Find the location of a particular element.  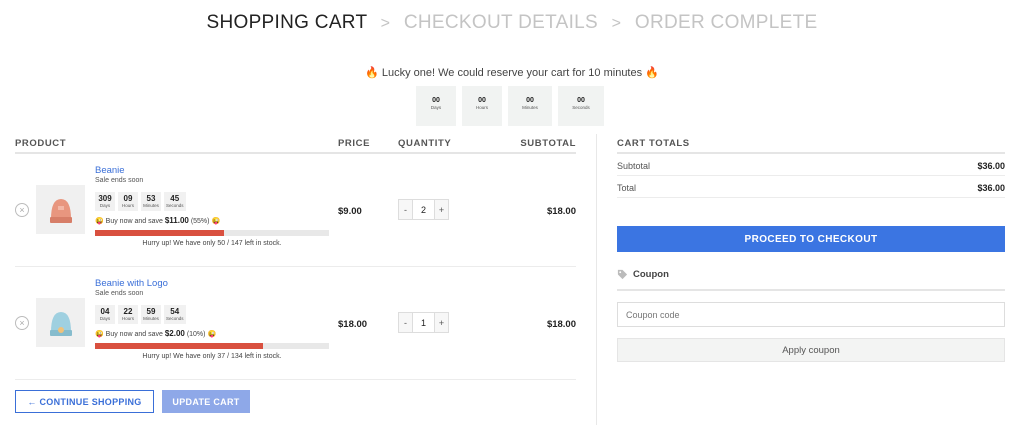

timer-days: 00 Days is located at coordinates (436, 106).